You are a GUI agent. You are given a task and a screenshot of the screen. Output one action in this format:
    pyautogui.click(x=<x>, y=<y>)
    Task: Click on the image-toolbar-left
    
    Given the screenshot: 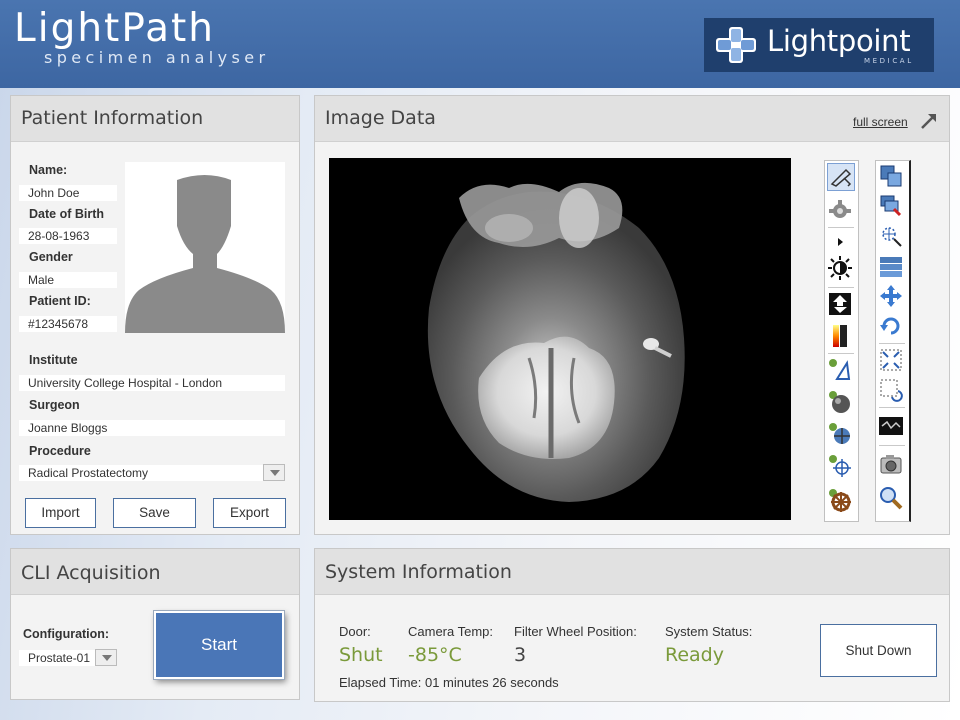 What is the action you would take?
    pyautogui.click(x=841, y=341)
    